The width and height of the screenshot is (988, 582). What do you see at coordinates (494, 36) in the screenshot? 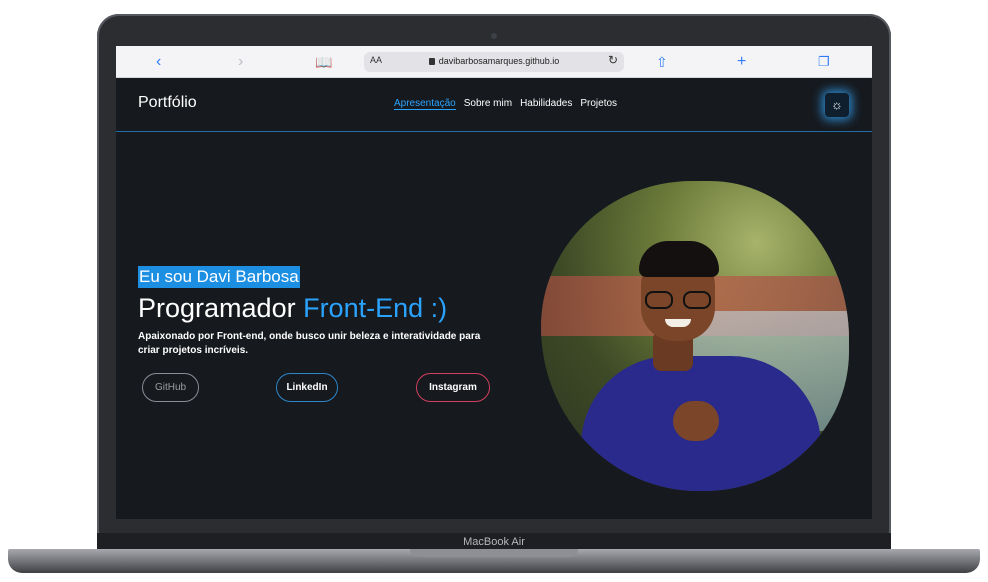
I see `camera-dot` at bounding box center [494, 36].